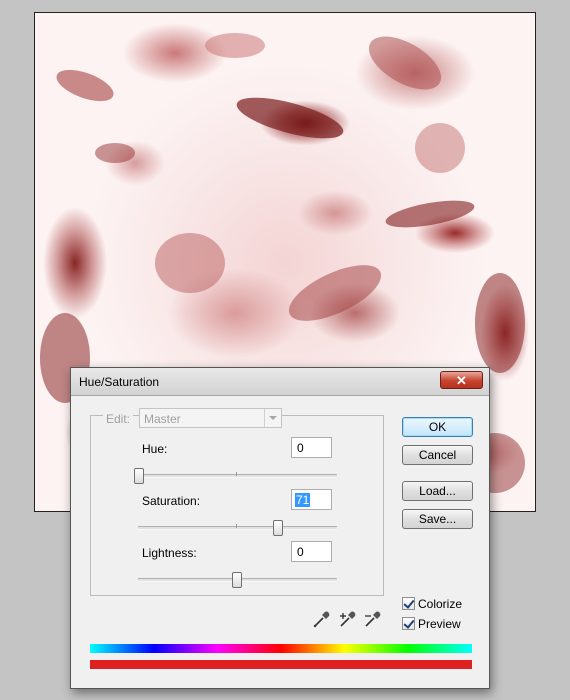  What do you see at coordinates (303, 500) in the screenshot?
I see `saturation-value: 71` at bounding box center [303, 500].